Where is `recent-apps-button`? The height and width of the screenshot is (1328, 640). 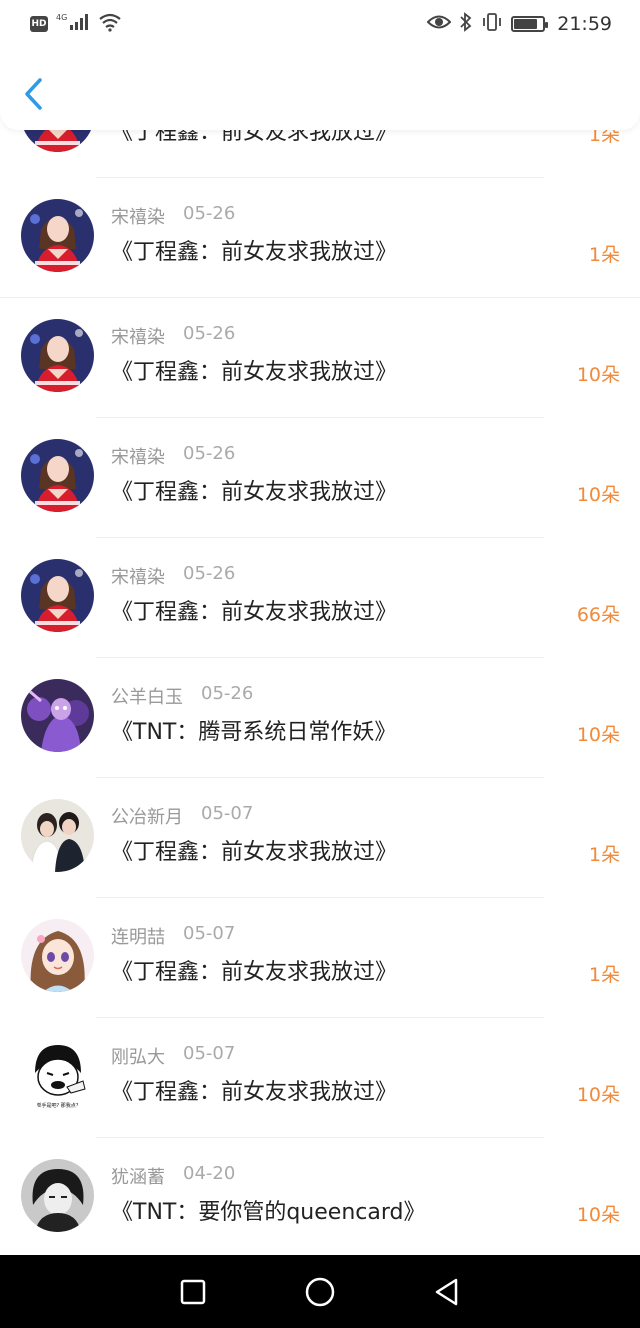
recent-apps-button is located at coordinates (193, 1292).